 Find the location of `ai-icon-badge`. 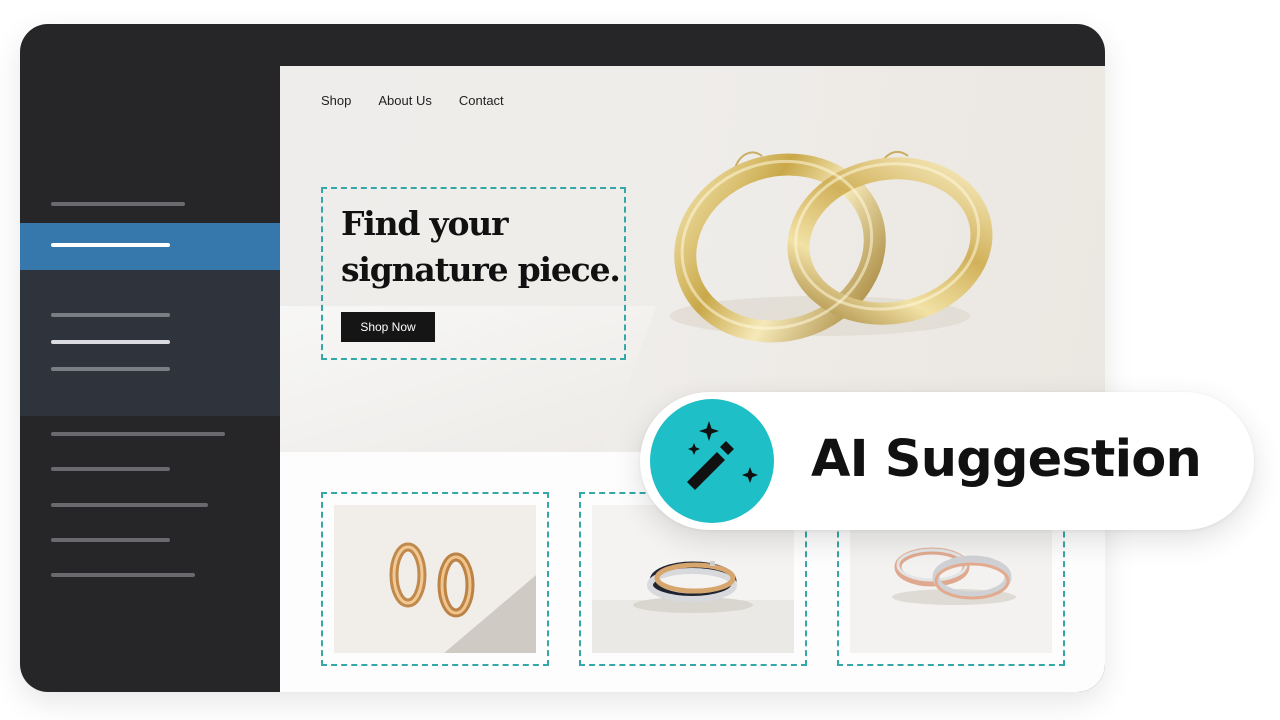

ai-icon-badge is located at coordinates (712, 461).